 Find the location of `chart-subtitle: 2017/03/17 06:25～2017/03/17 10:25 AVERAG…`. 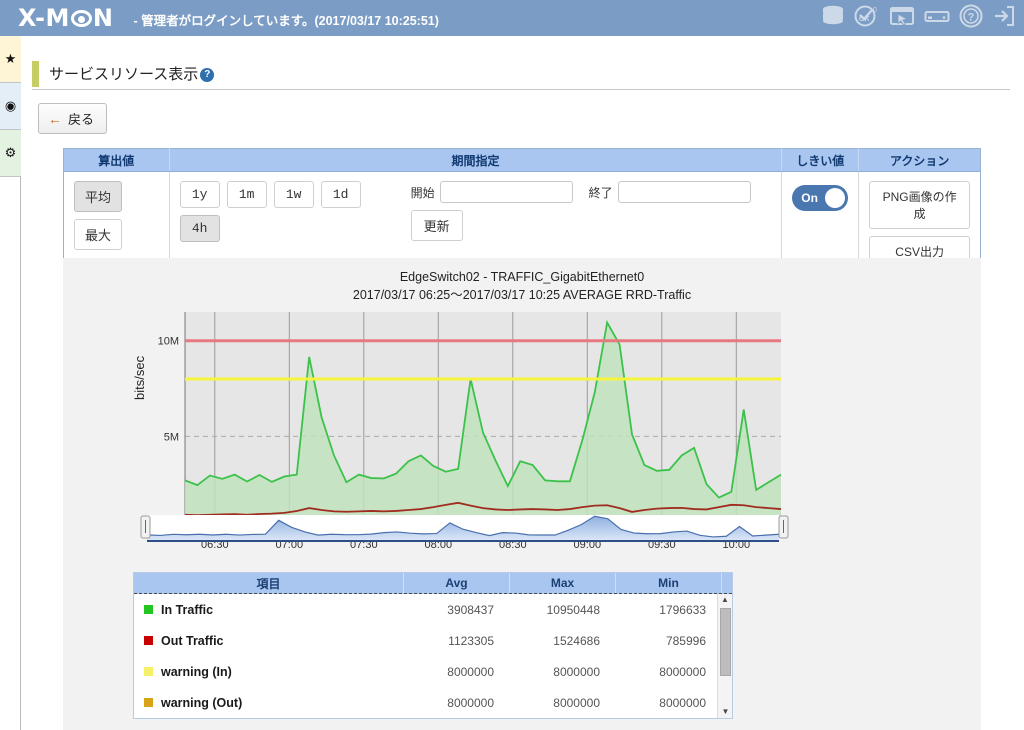

chart-subtitle: 2017/03/17 06:25～2017/03/17 10:25 AVERAG… is located at coordinates (522, 295).